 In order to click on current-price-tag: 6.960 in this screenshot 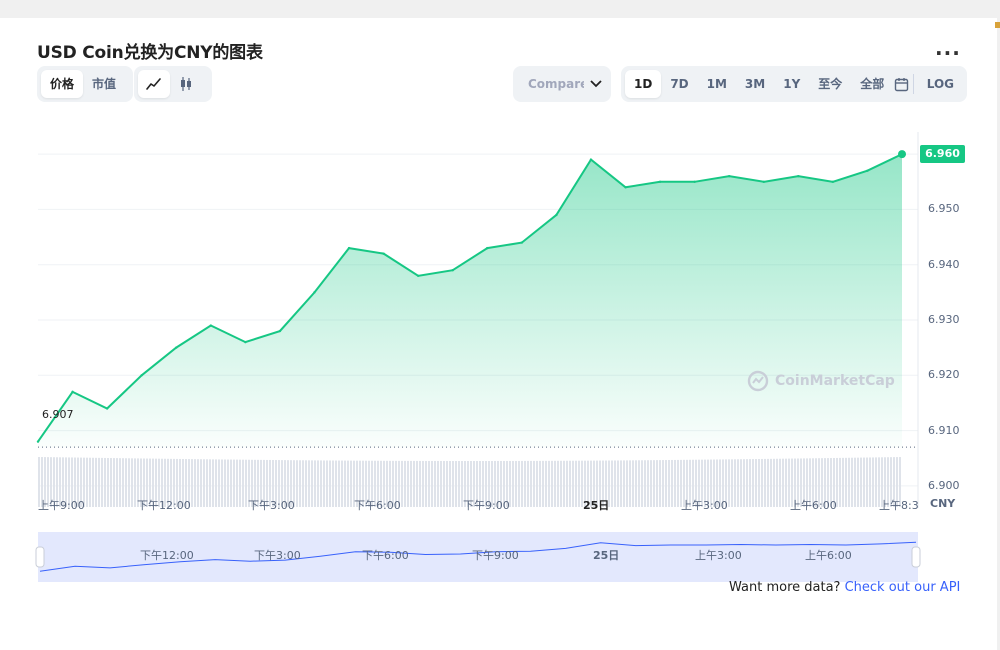, I will do `click(942, 154)`.